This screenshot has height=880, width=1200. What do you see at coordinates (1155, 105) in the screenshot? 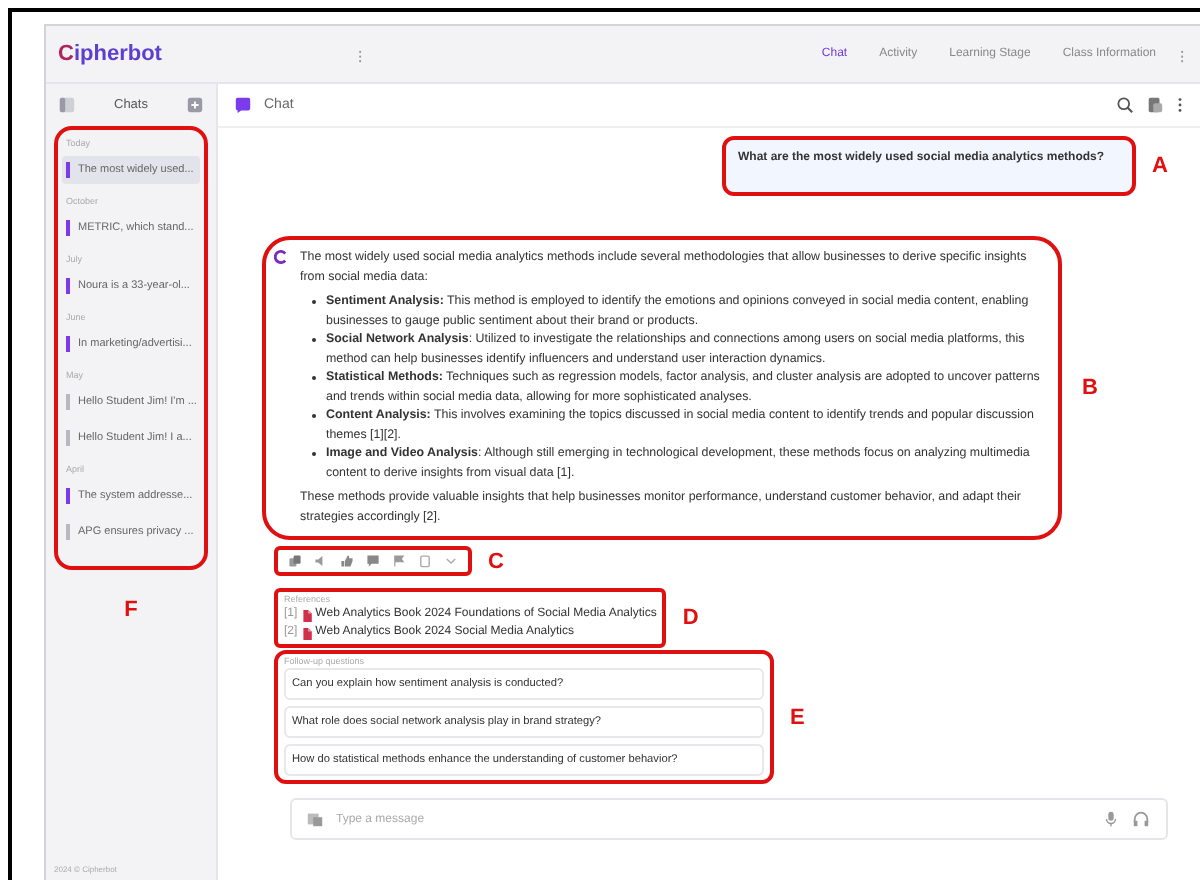
I see `document-icon` at bounding box center [1155, 105].